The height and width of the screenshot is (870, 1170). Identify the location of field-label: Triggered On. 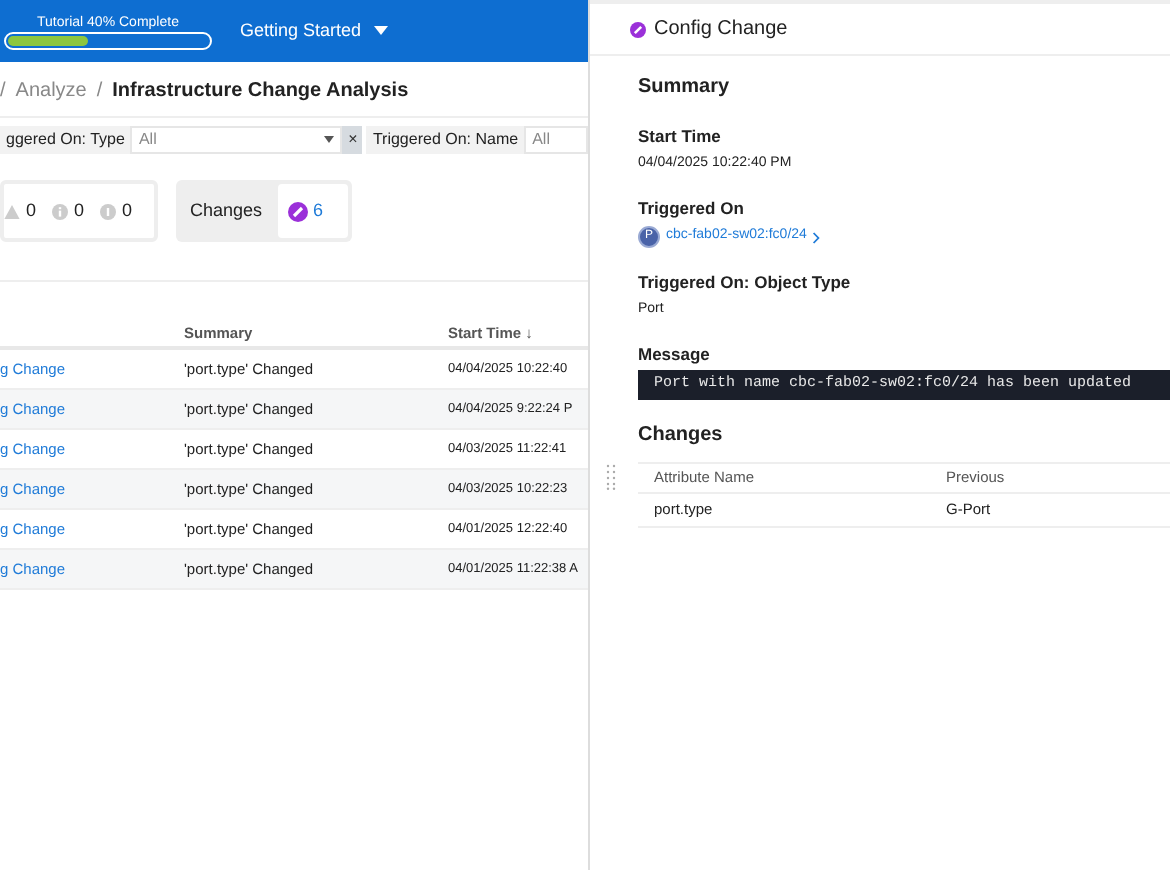
(692, 209).